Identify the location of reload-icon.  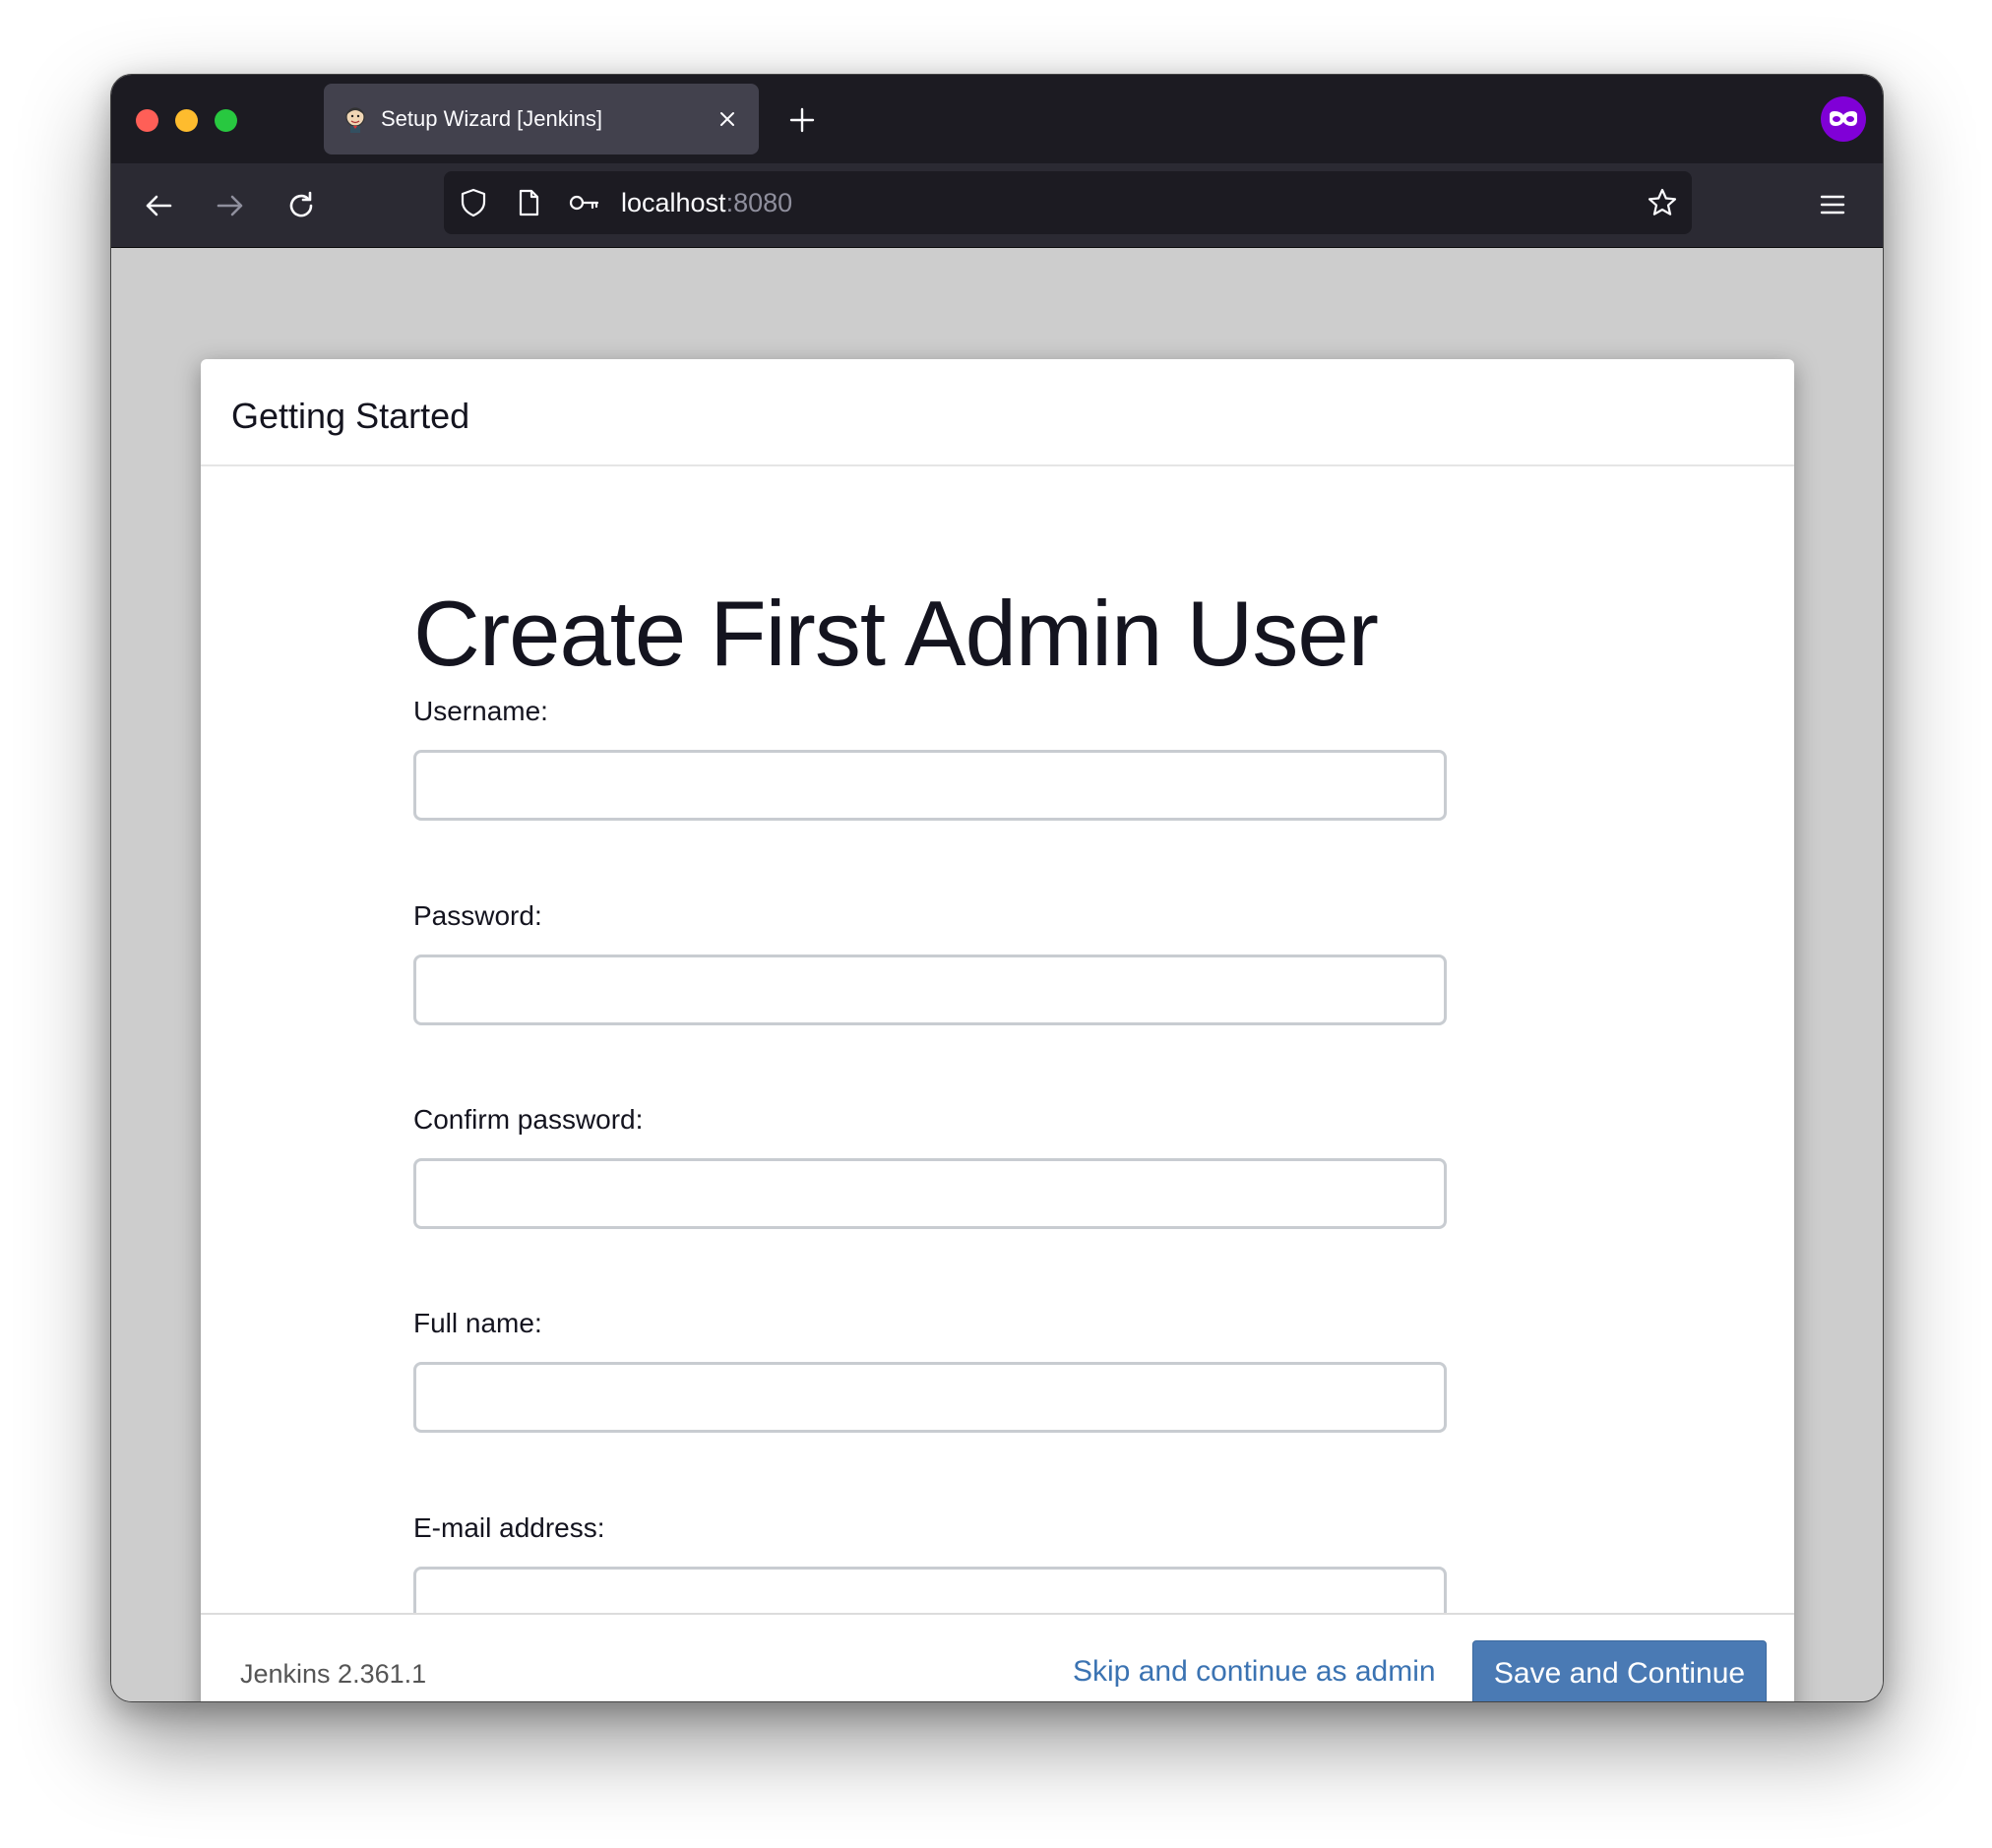
(301, 205).